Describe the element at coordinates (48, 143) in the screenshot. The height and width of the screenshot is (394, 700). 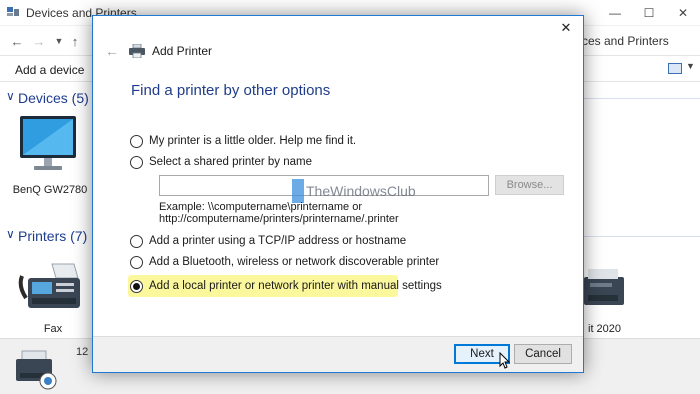
I see `monitor-device-icon` at that location.